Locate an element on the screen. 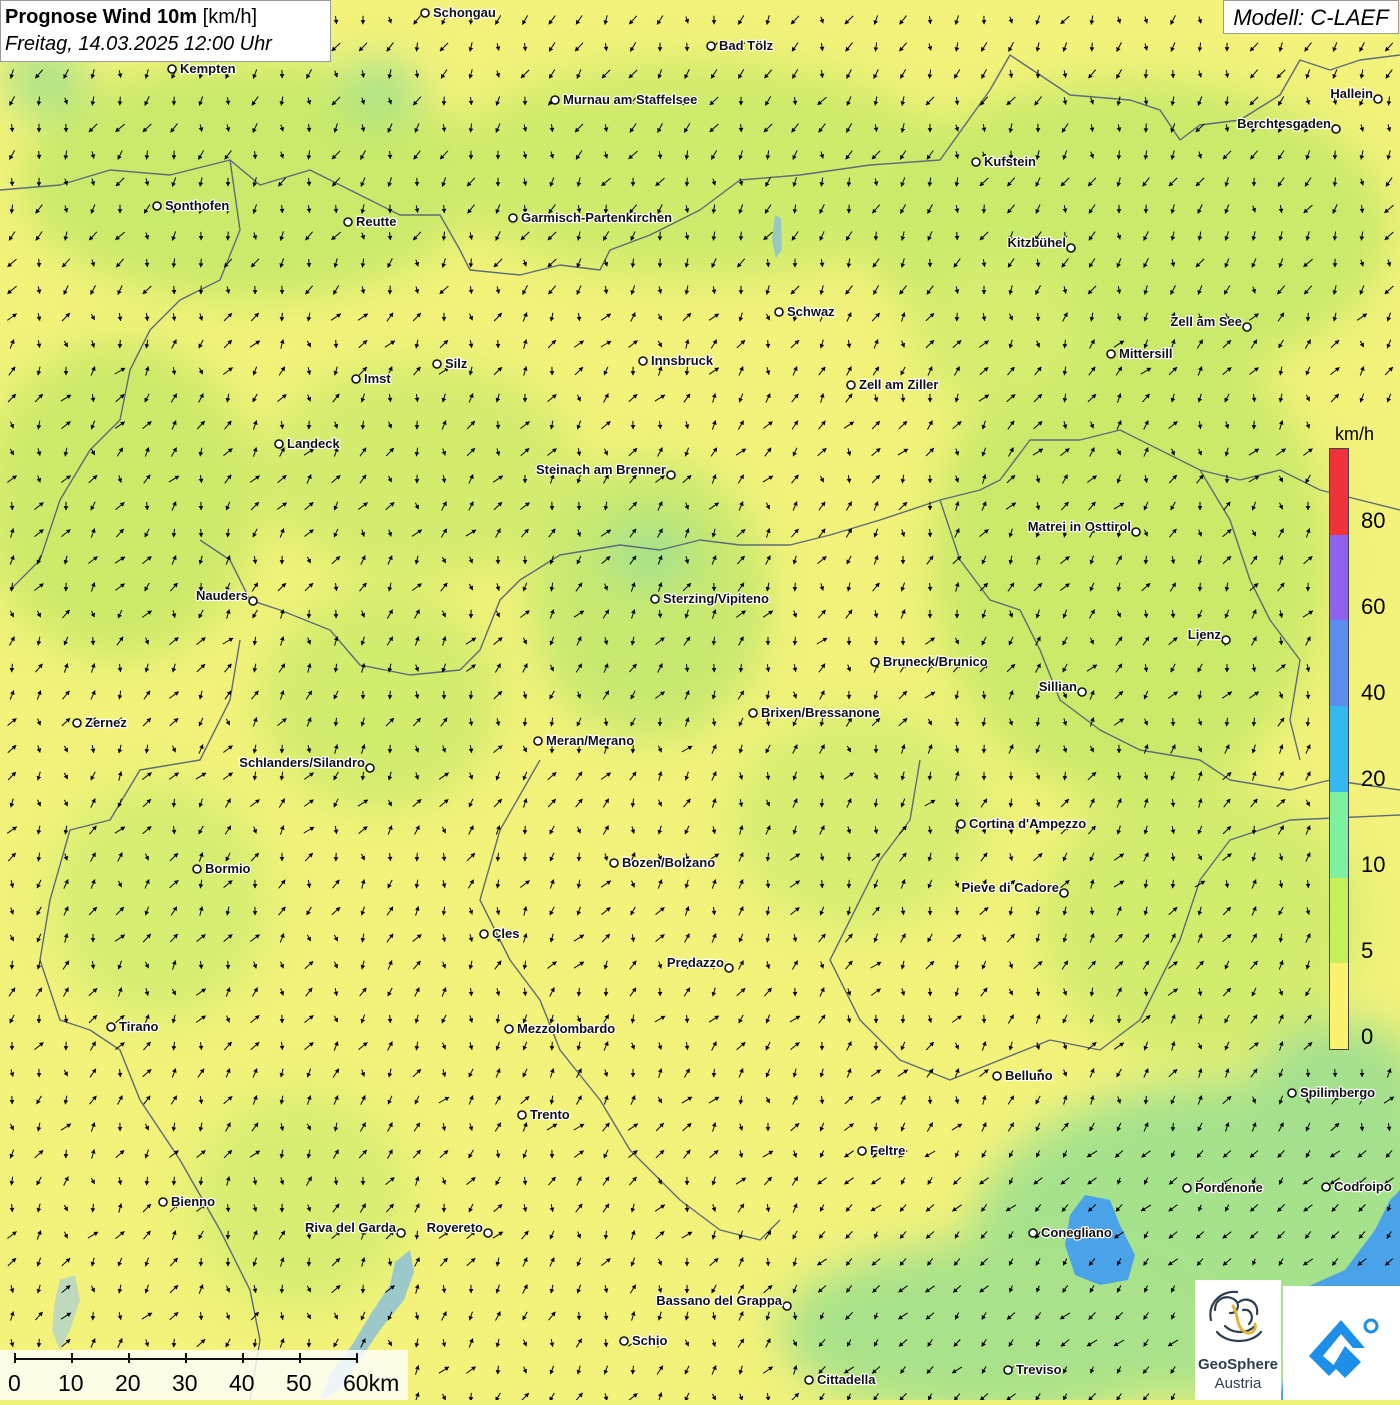 This screenshot has height=1405, width=1400. place-label: Bad Tölz is located at coordinates (746, 45).